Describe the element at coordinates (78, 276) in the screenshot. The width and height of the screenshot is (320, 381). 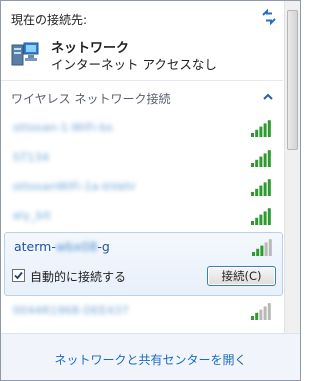
I see `auto-connect-label: 自動的に接続する` at that location.